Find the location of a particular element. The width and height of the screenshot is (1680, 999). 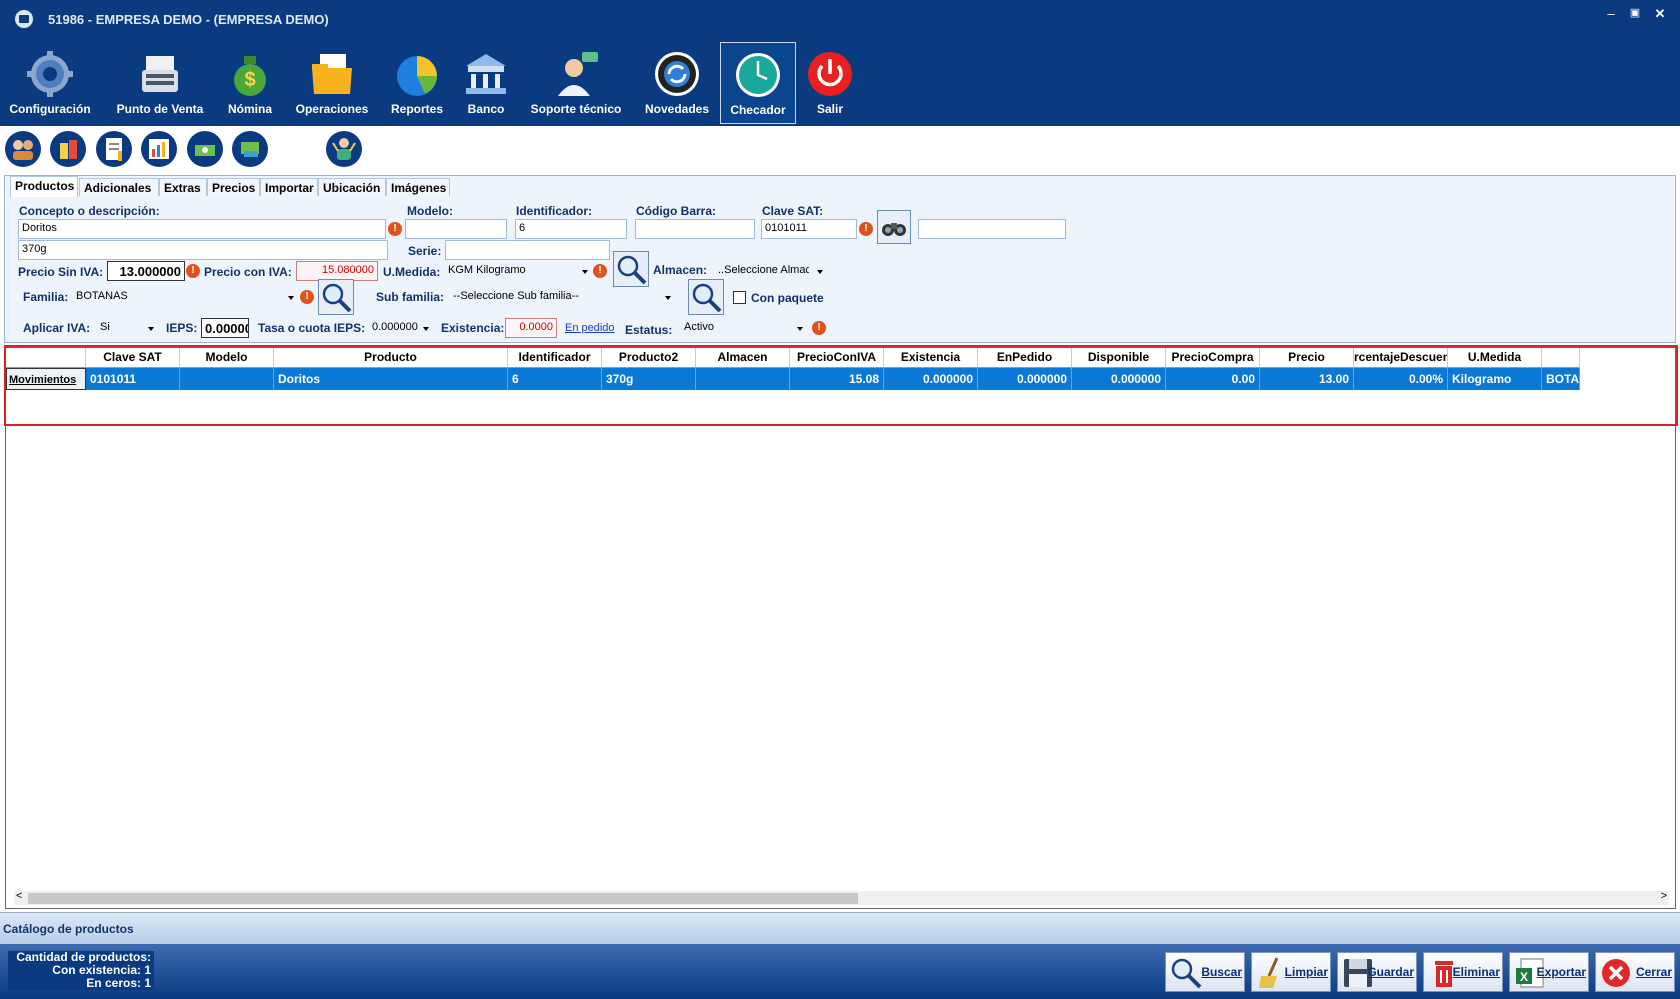

bank-icon is located at coordinates (486, 74).